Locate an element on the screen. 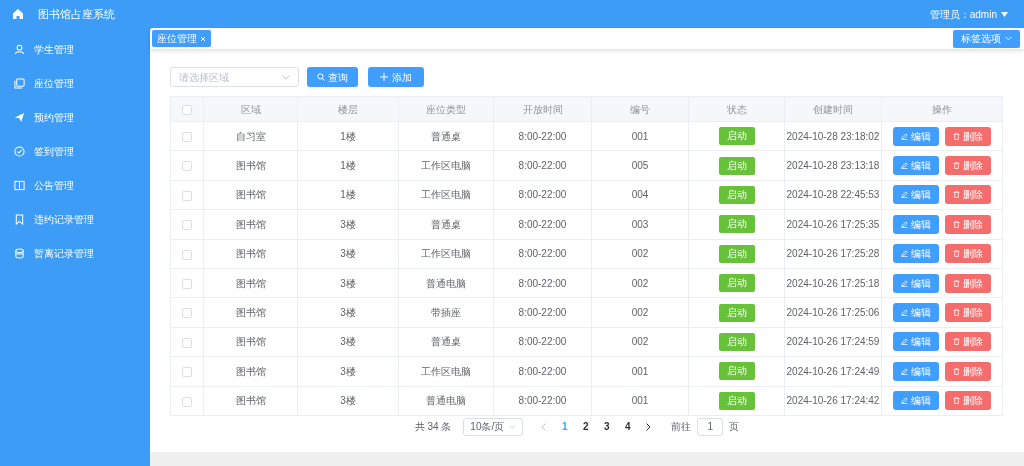 This screenshot has height=466, width=1024. column-header: 状态 is located at coordinates (736, 109).